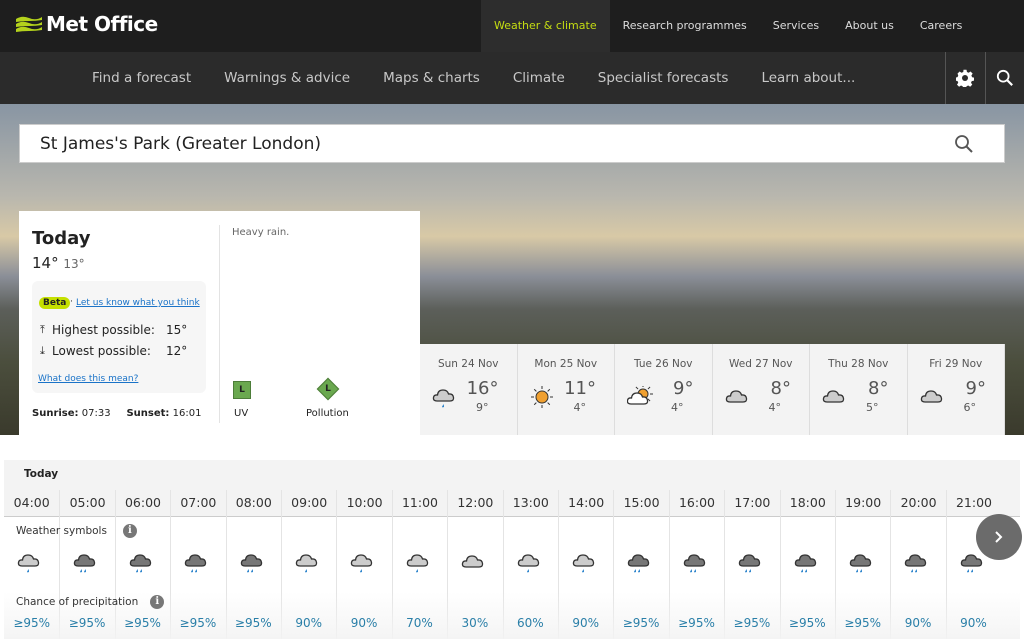 The height and width of the screenshot is (639, 1024). I want to click on today-temps: 14° 13°, so click(58, 263).